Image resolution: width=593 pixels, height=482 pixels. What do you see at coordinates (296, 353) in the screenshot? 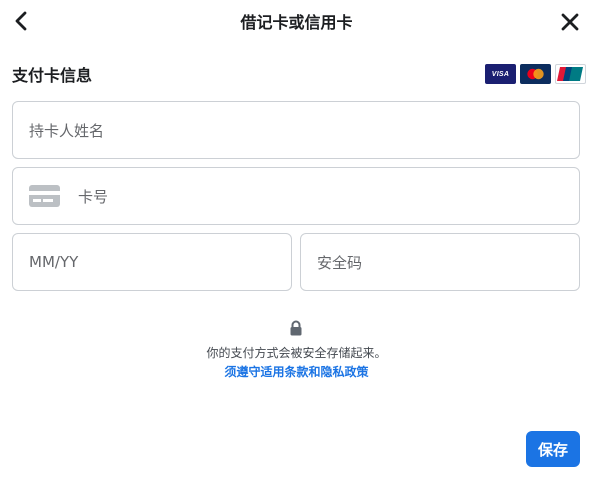
I see `secure-storage-text: 你的支付方式会被安全存储起来。` at bounding box center [296, 353].